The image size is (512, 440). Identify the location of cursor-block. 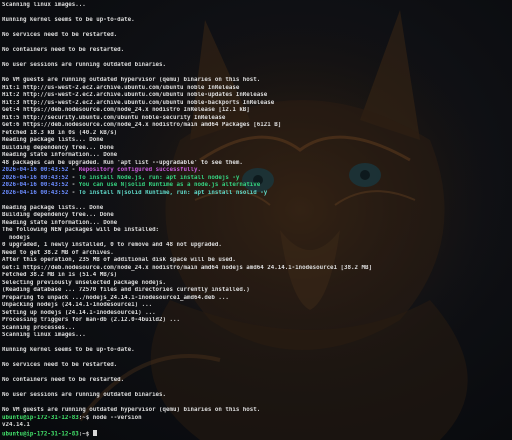
(94, 432).